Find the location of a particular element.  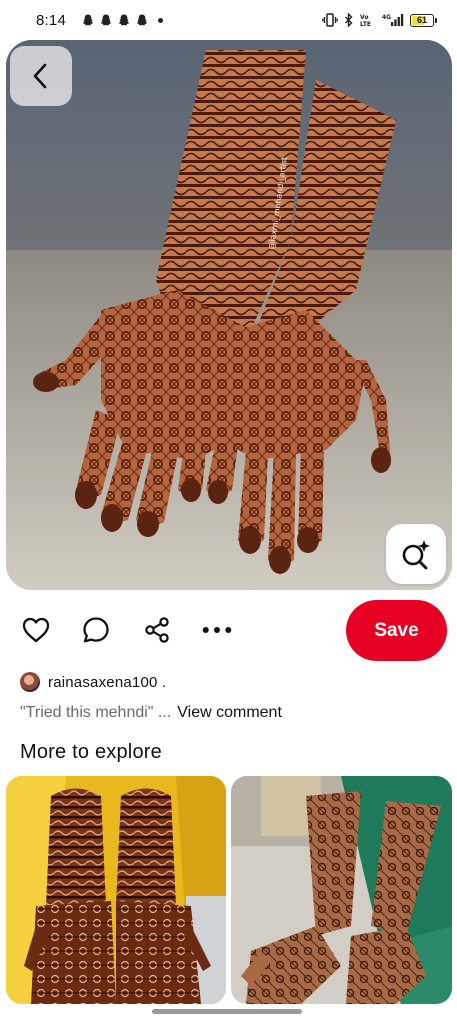

battery-level: 61 is located at coordinates (421, 20).